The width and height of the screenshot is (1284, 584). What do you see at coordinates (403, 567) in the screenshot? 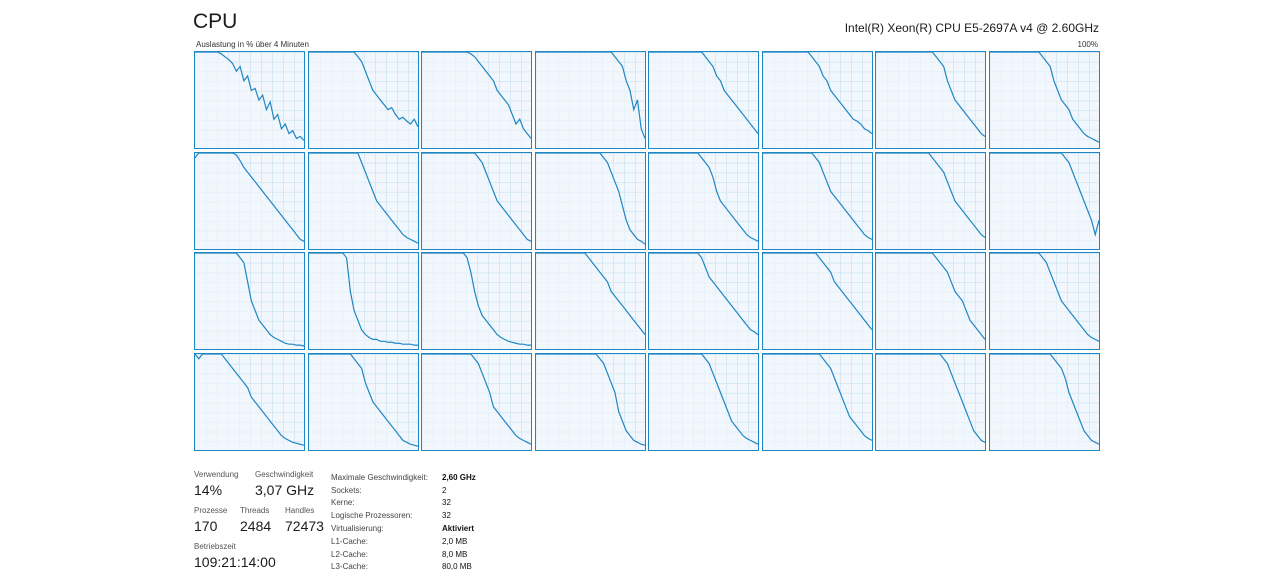
I see `detail-row-l3-cache: L3-Cache: 80,0 MB` at bounding box center [403, 567].